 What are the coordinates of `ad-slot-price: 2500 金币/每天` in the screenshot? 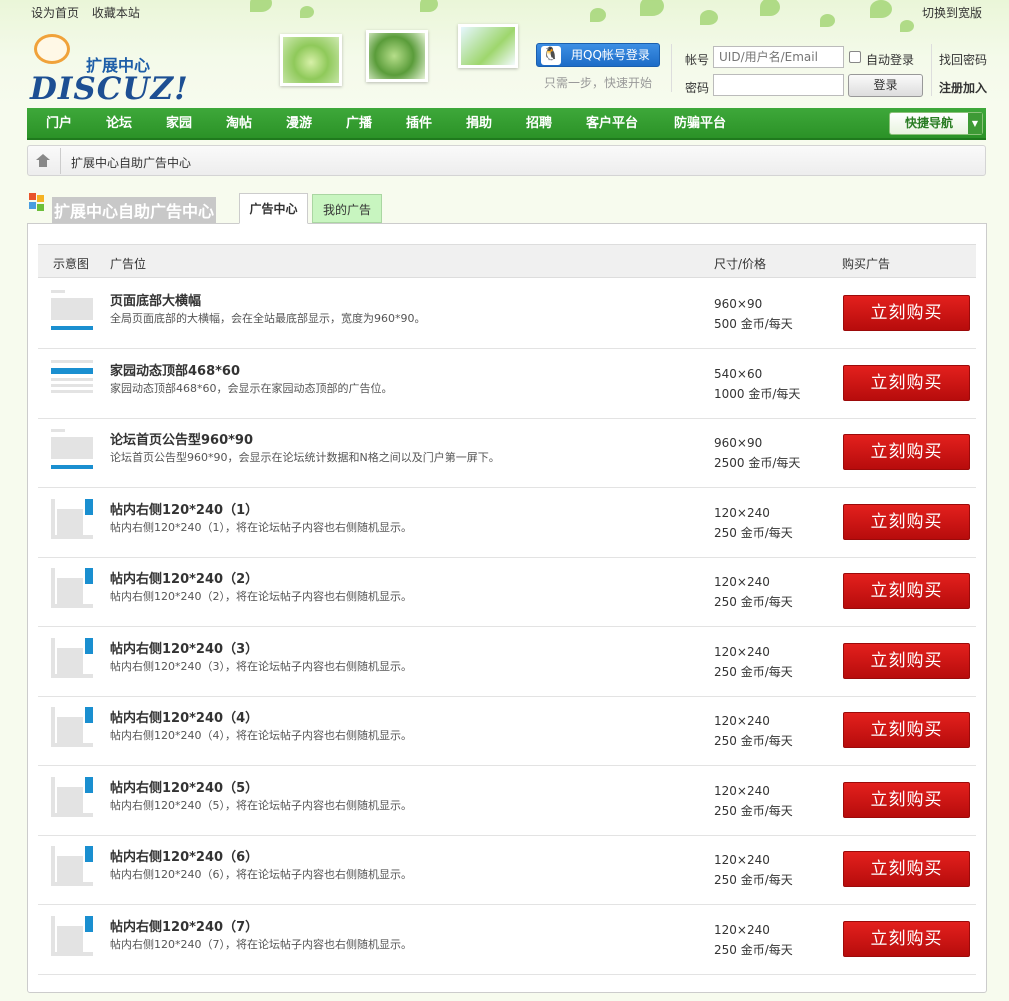 It's located at (757, 463).